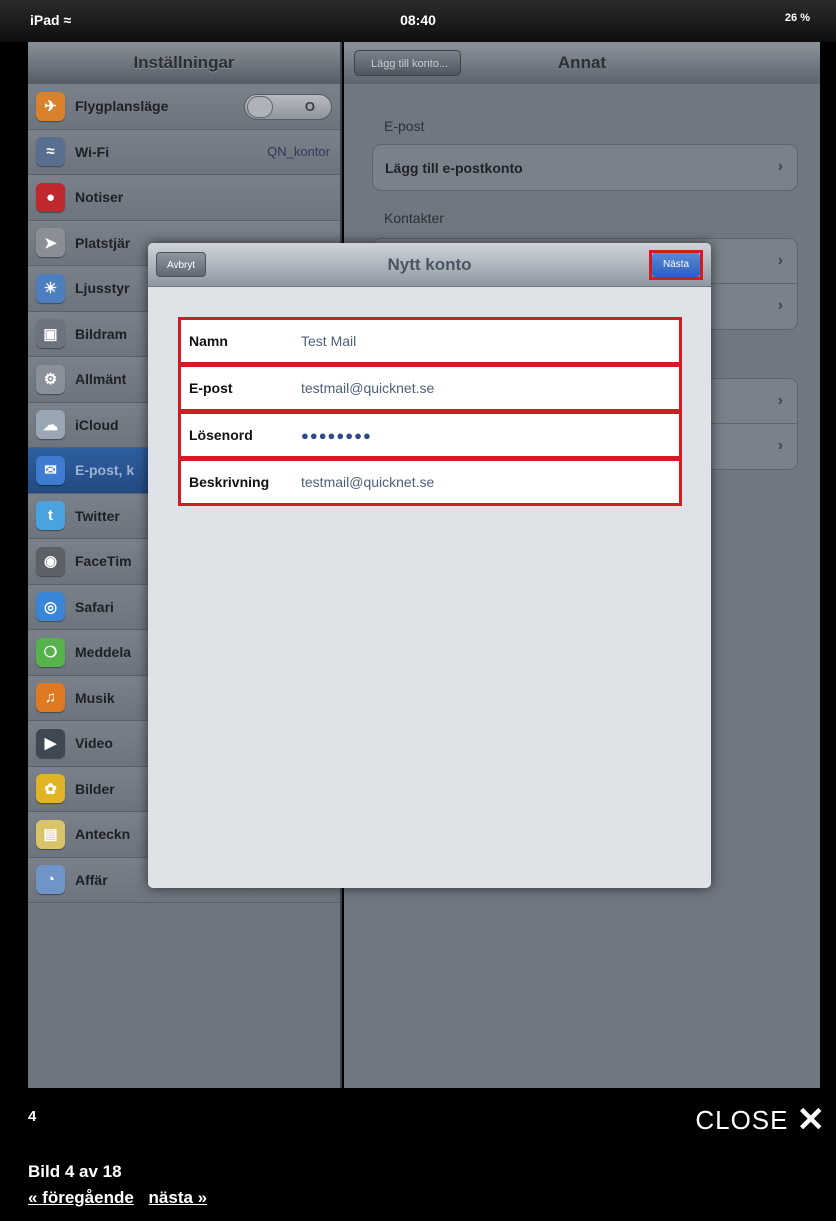 This screenshot has width=836, height=1221. I want to click on next-button-label: Nästa, so click(676, 265).